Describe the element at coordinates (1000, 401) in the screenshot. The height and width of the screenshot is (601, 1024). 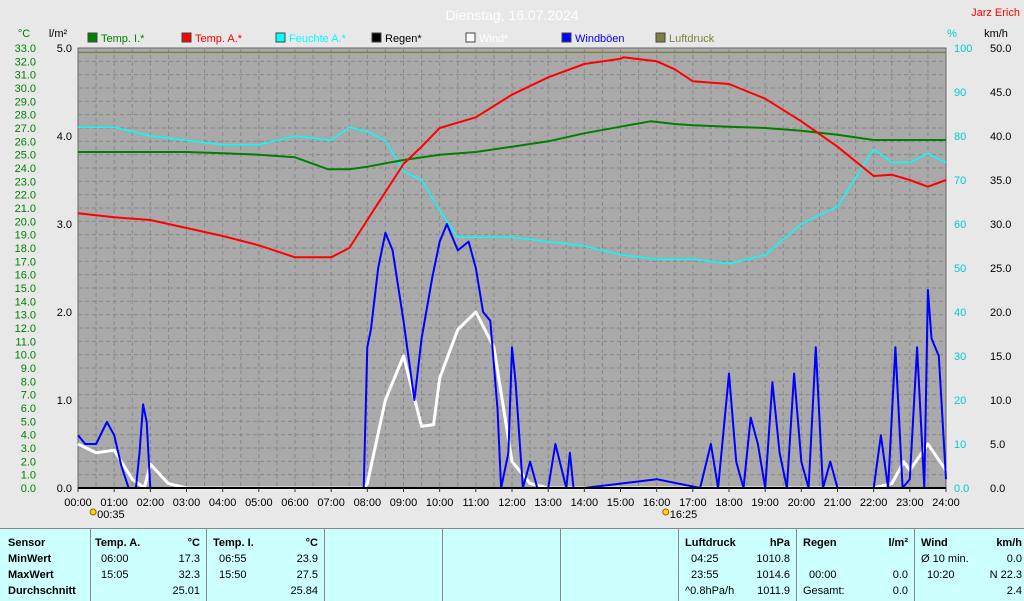
I see `wind-tick-label: 10.0` at that location.